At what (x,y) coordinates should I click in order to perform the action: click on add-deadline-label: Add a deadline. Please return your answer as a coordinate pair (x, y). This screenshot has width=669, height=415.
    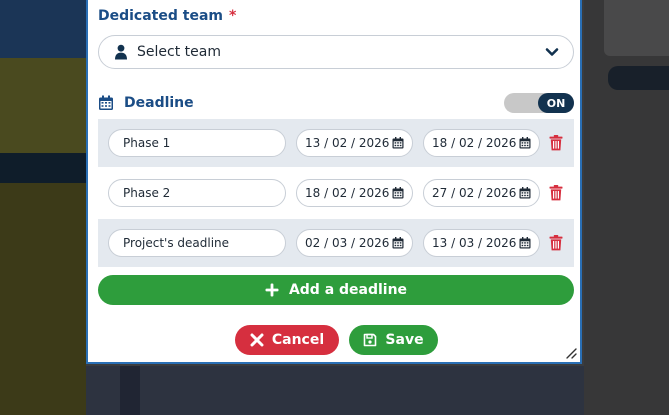
    Looking at the image, I should click on (348, 290).